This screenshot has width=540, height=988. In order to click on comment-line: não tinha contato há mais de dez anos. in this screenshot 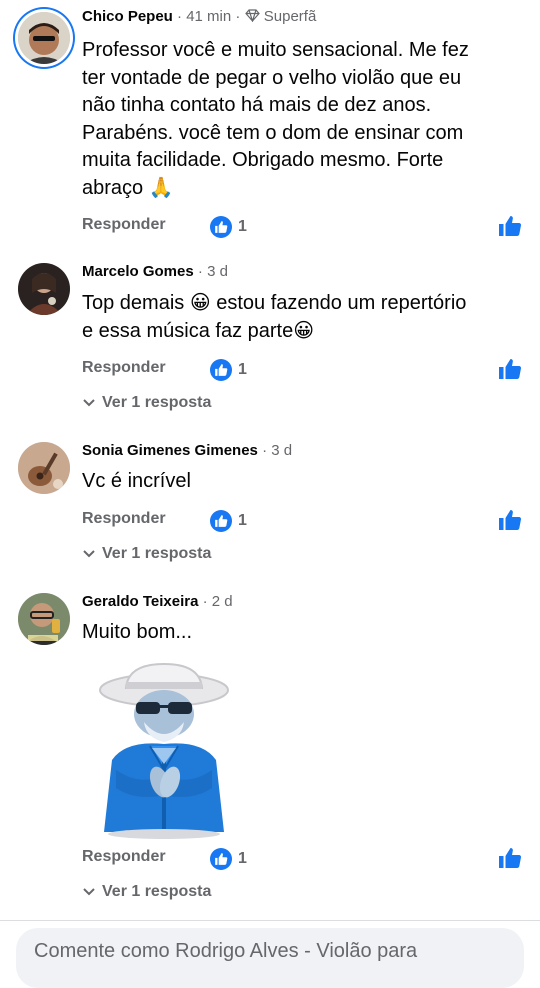, I will do `click(257, 105)`.